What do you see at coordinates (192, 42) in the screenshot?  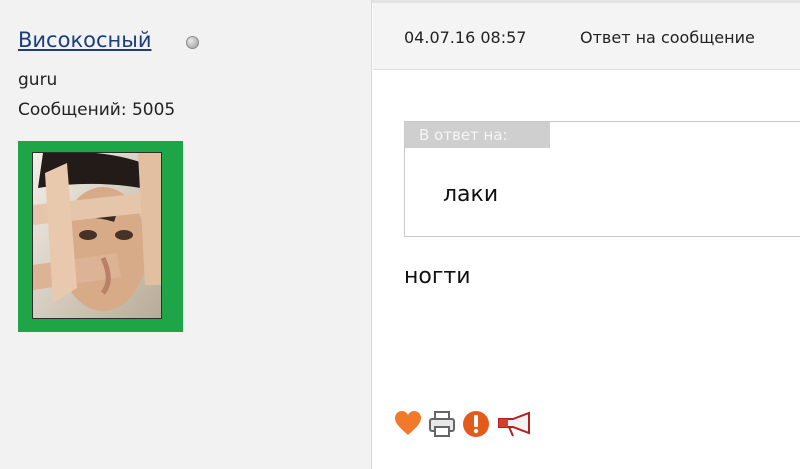 I see `offline-status-dot` at bounding box center [192, 42].